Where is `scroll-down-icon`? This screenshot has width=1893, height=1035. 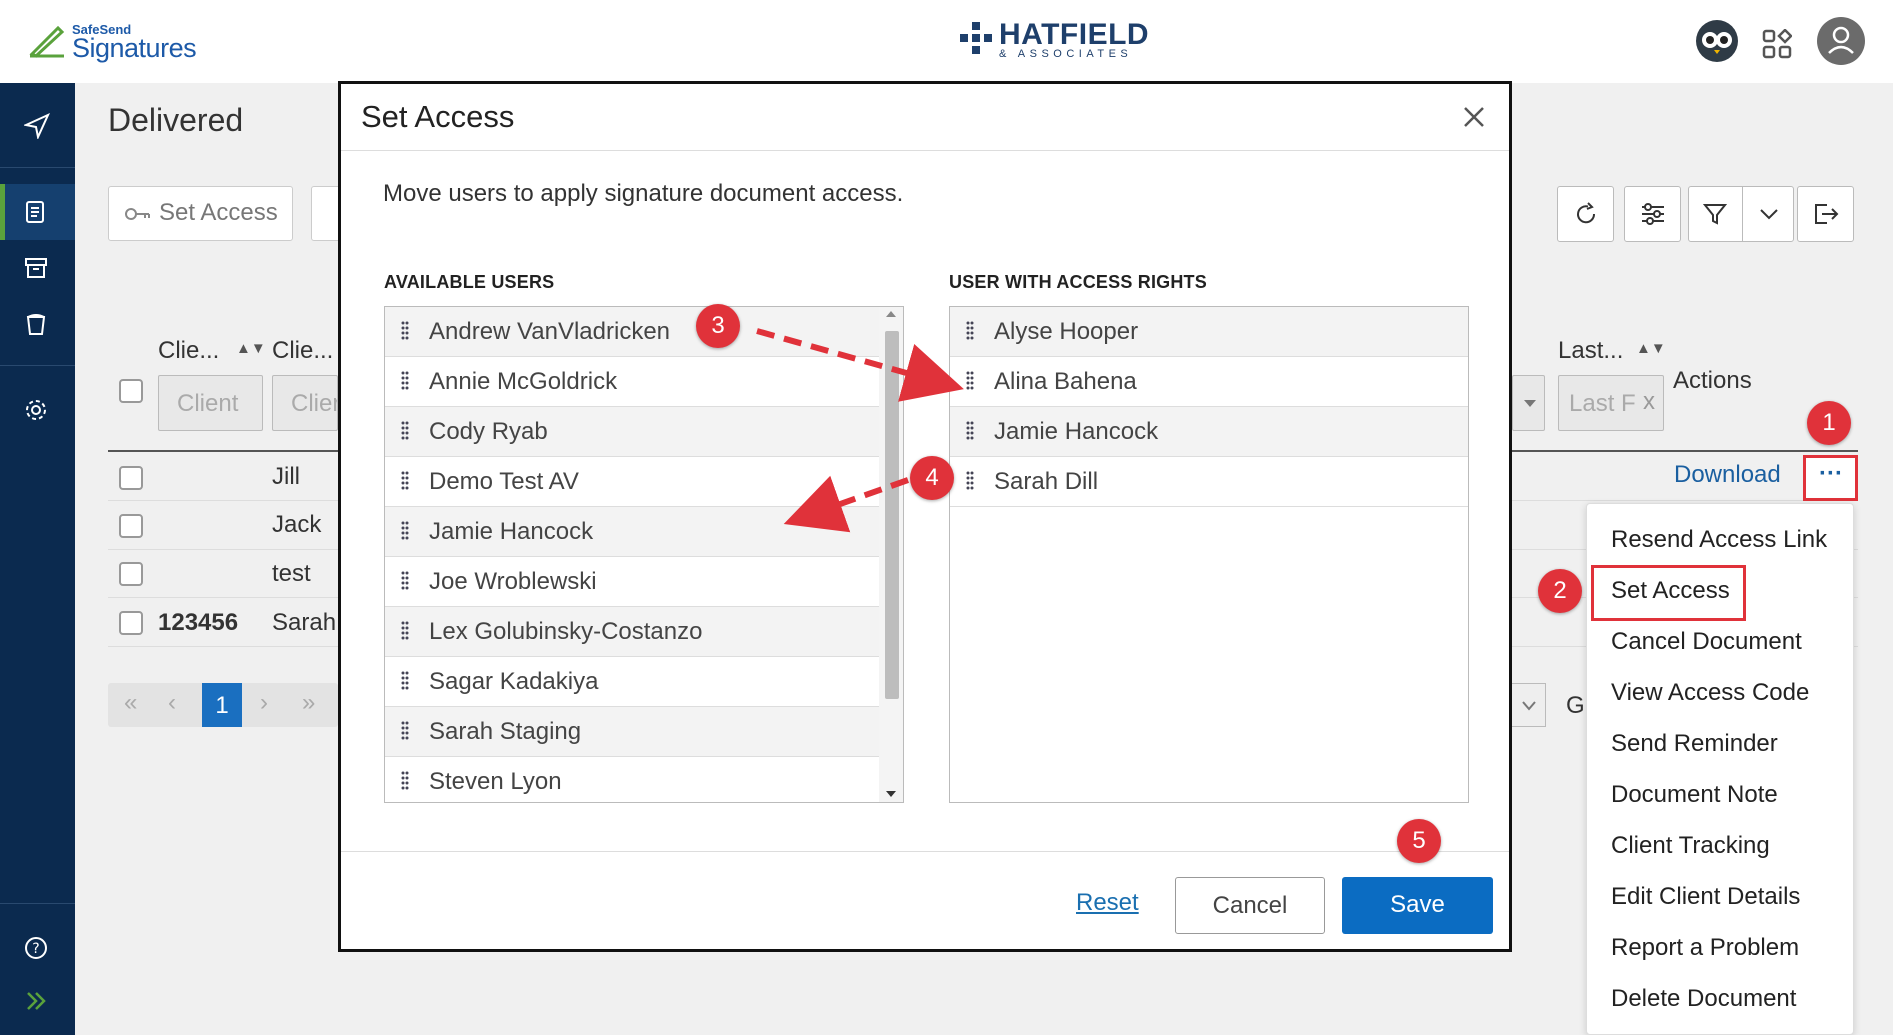 scroll-down-icon is located at coordinates (891, 794).